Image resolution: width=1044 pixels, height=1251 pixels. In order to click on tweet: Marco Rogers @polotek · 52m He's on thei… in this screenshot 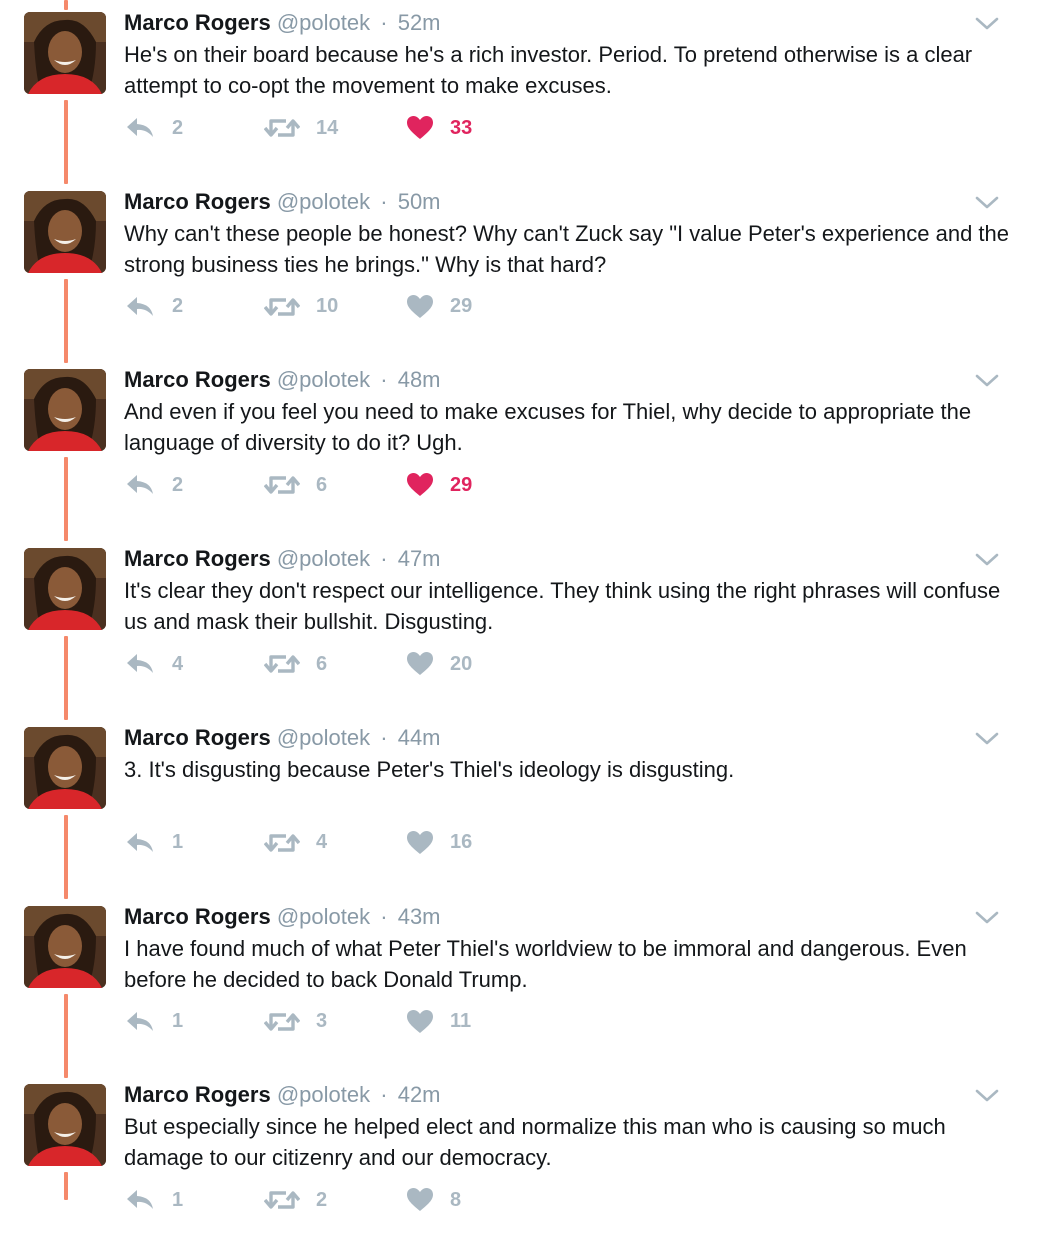, I will do `click(522, 89)`.